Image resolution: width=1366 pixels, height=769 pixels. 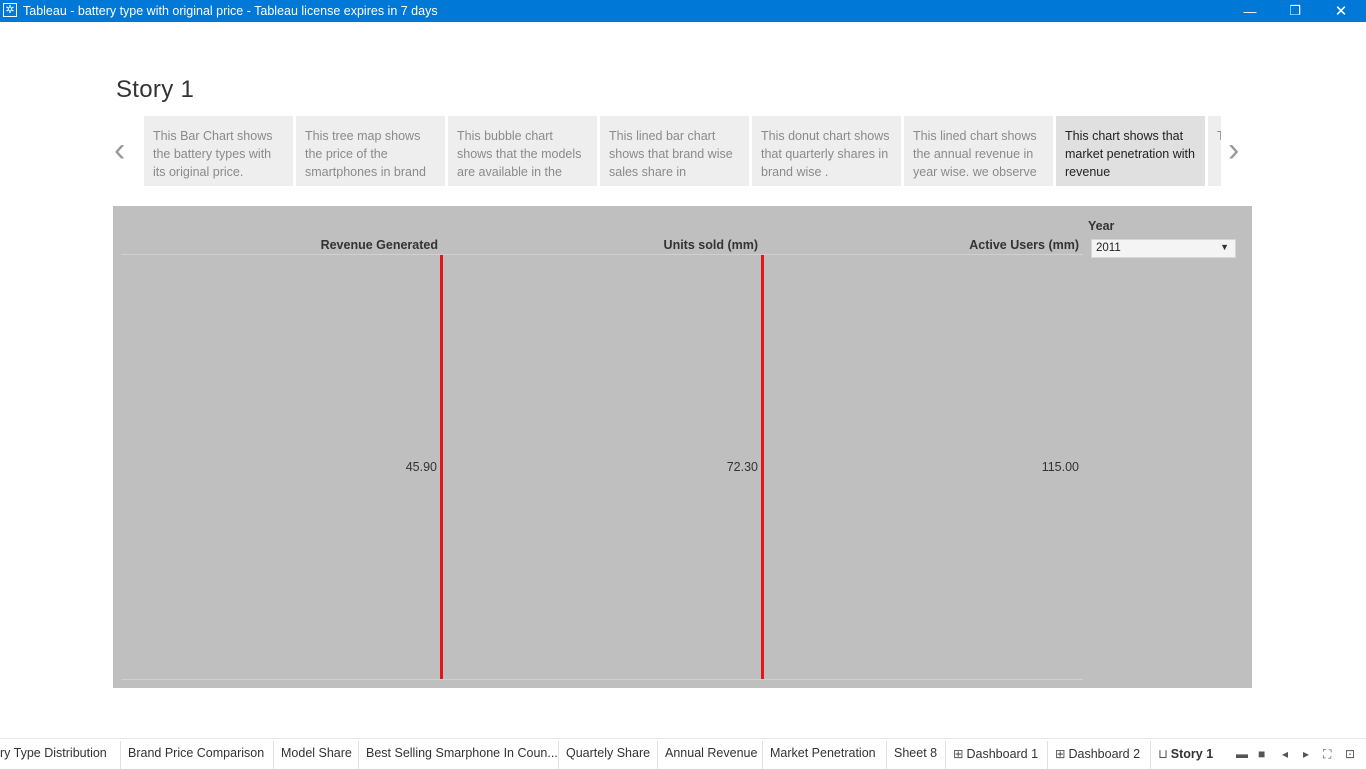 What do you see at coordinates (1108, 248) in the screenshot?
I see `year-filter-value: 2011` at bounding box center [1108, 248].